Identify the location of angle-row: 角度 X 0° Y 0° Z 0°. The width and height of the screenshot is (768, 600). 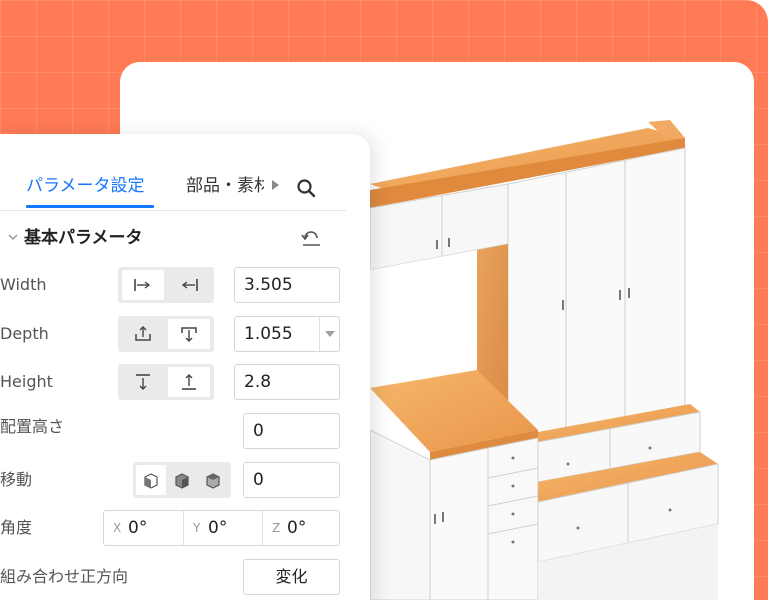
(173, 528).